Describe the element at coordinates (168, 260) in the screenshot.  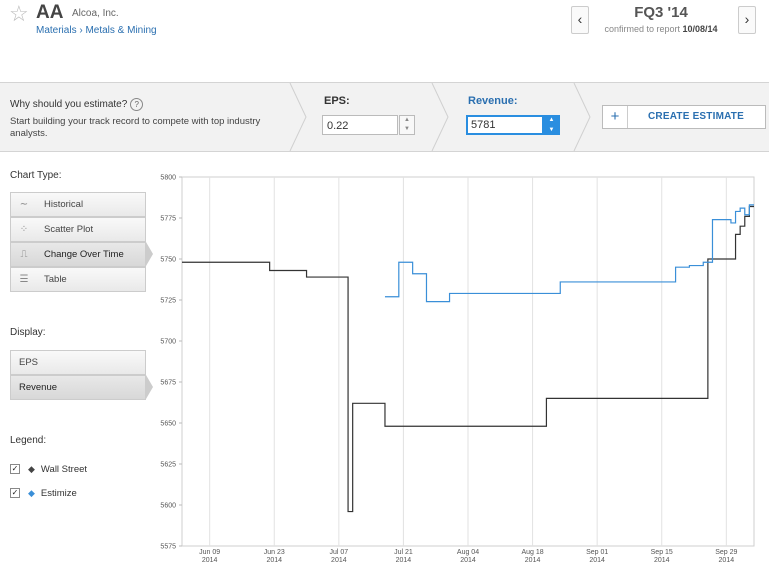
I see `y-tick-label: 5750` at that location.